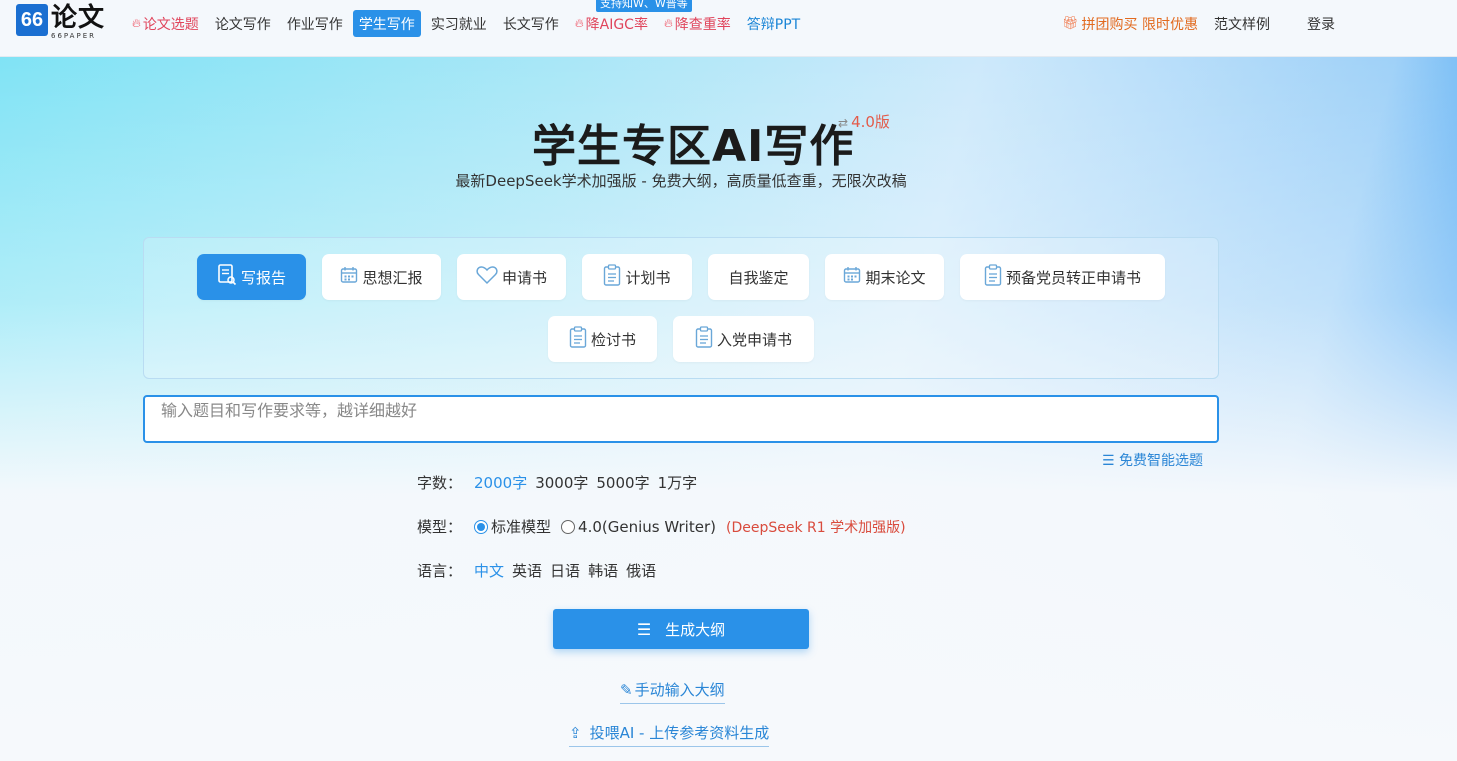 This screenshot has height=761, width=1457. I want to click on category-probationary-member: 预备党员转正申请书, so click(1062, 277).